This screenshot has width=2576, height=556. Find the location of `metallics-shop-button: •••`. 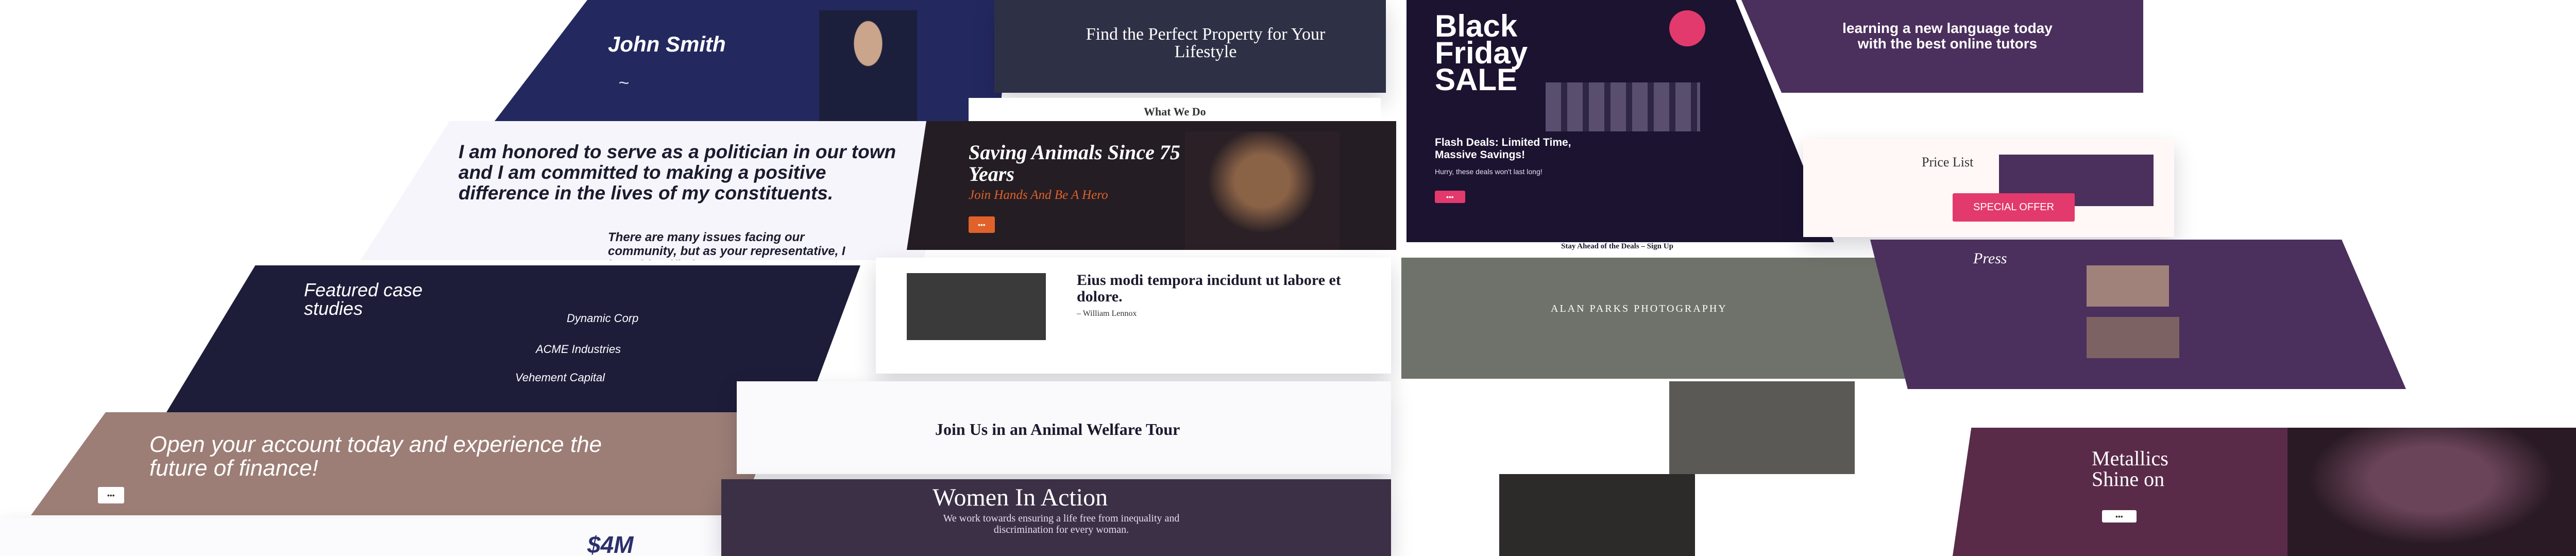

metallics-shop-button: ••• is located at coordinates (2119, 516).